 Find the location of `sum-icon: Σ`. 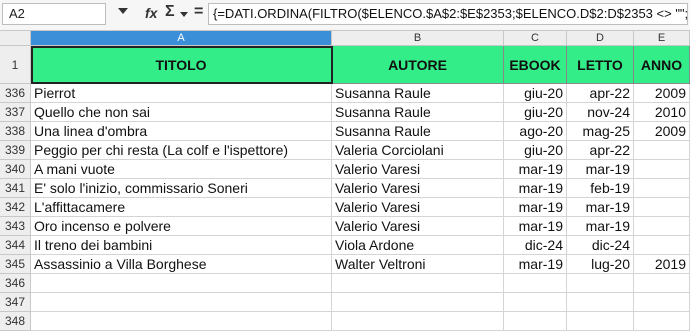

sum-icon: Σ is located at coordinates (170, 12).